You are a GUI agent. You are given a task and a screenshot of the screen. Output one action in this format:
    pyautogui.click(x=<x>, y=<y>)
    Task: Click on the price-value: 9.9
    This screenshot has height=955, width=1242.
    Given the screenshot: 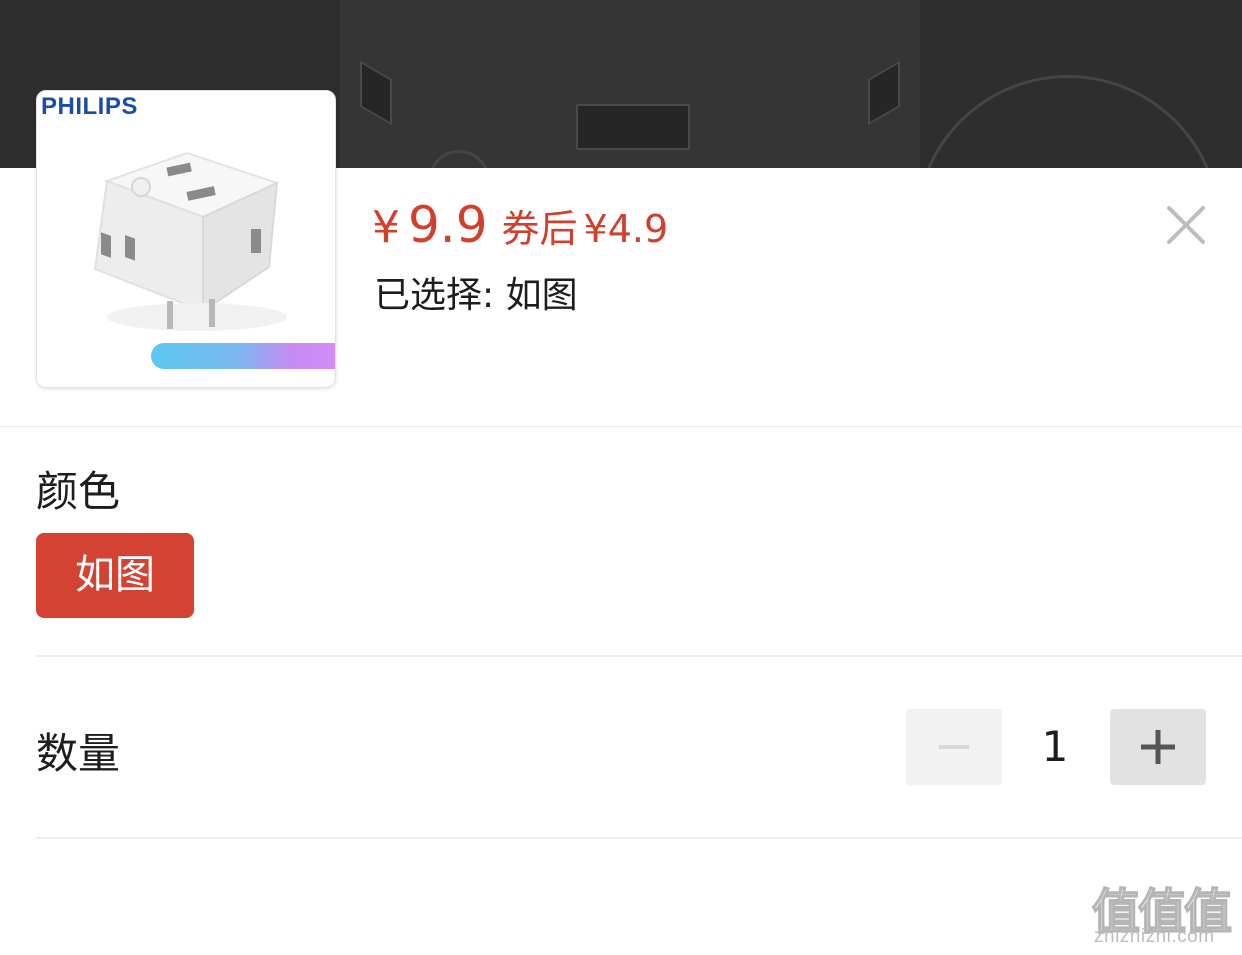 What is the action you would take?
    pyautogui.click(x=448, y=225)
    